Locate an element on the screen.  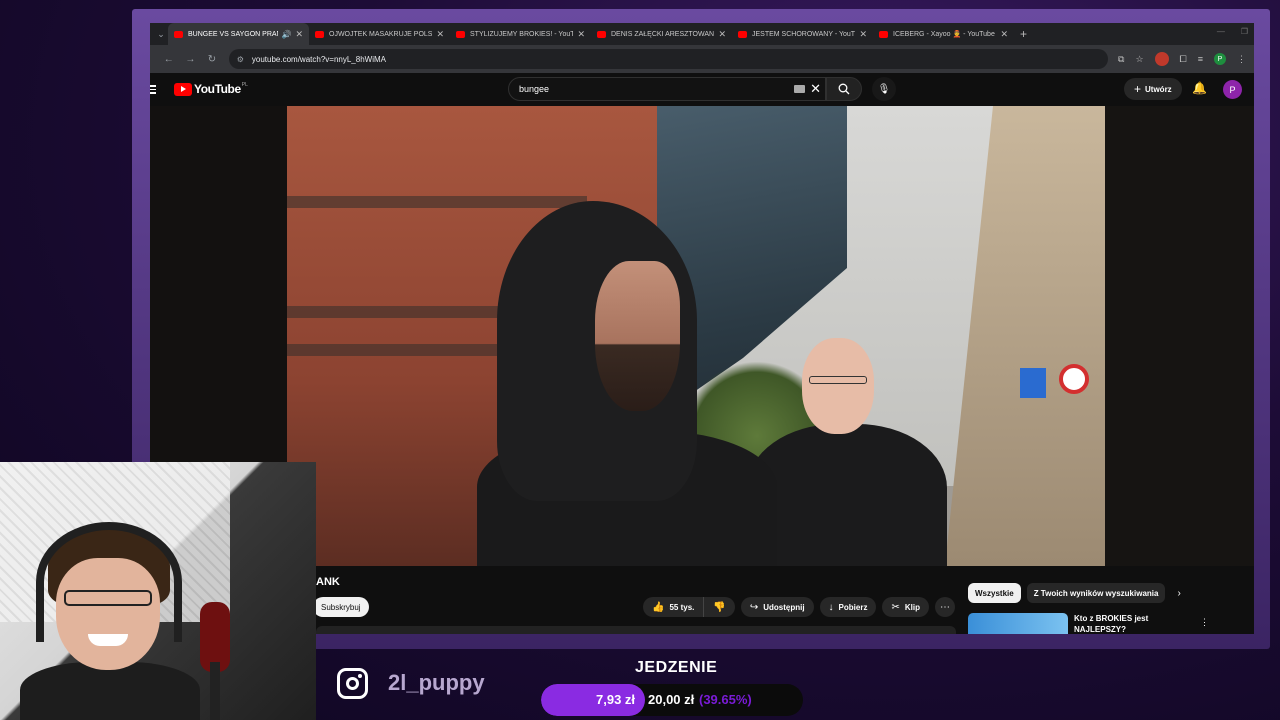
webcam-overlay is located at coordinates (158, 591).